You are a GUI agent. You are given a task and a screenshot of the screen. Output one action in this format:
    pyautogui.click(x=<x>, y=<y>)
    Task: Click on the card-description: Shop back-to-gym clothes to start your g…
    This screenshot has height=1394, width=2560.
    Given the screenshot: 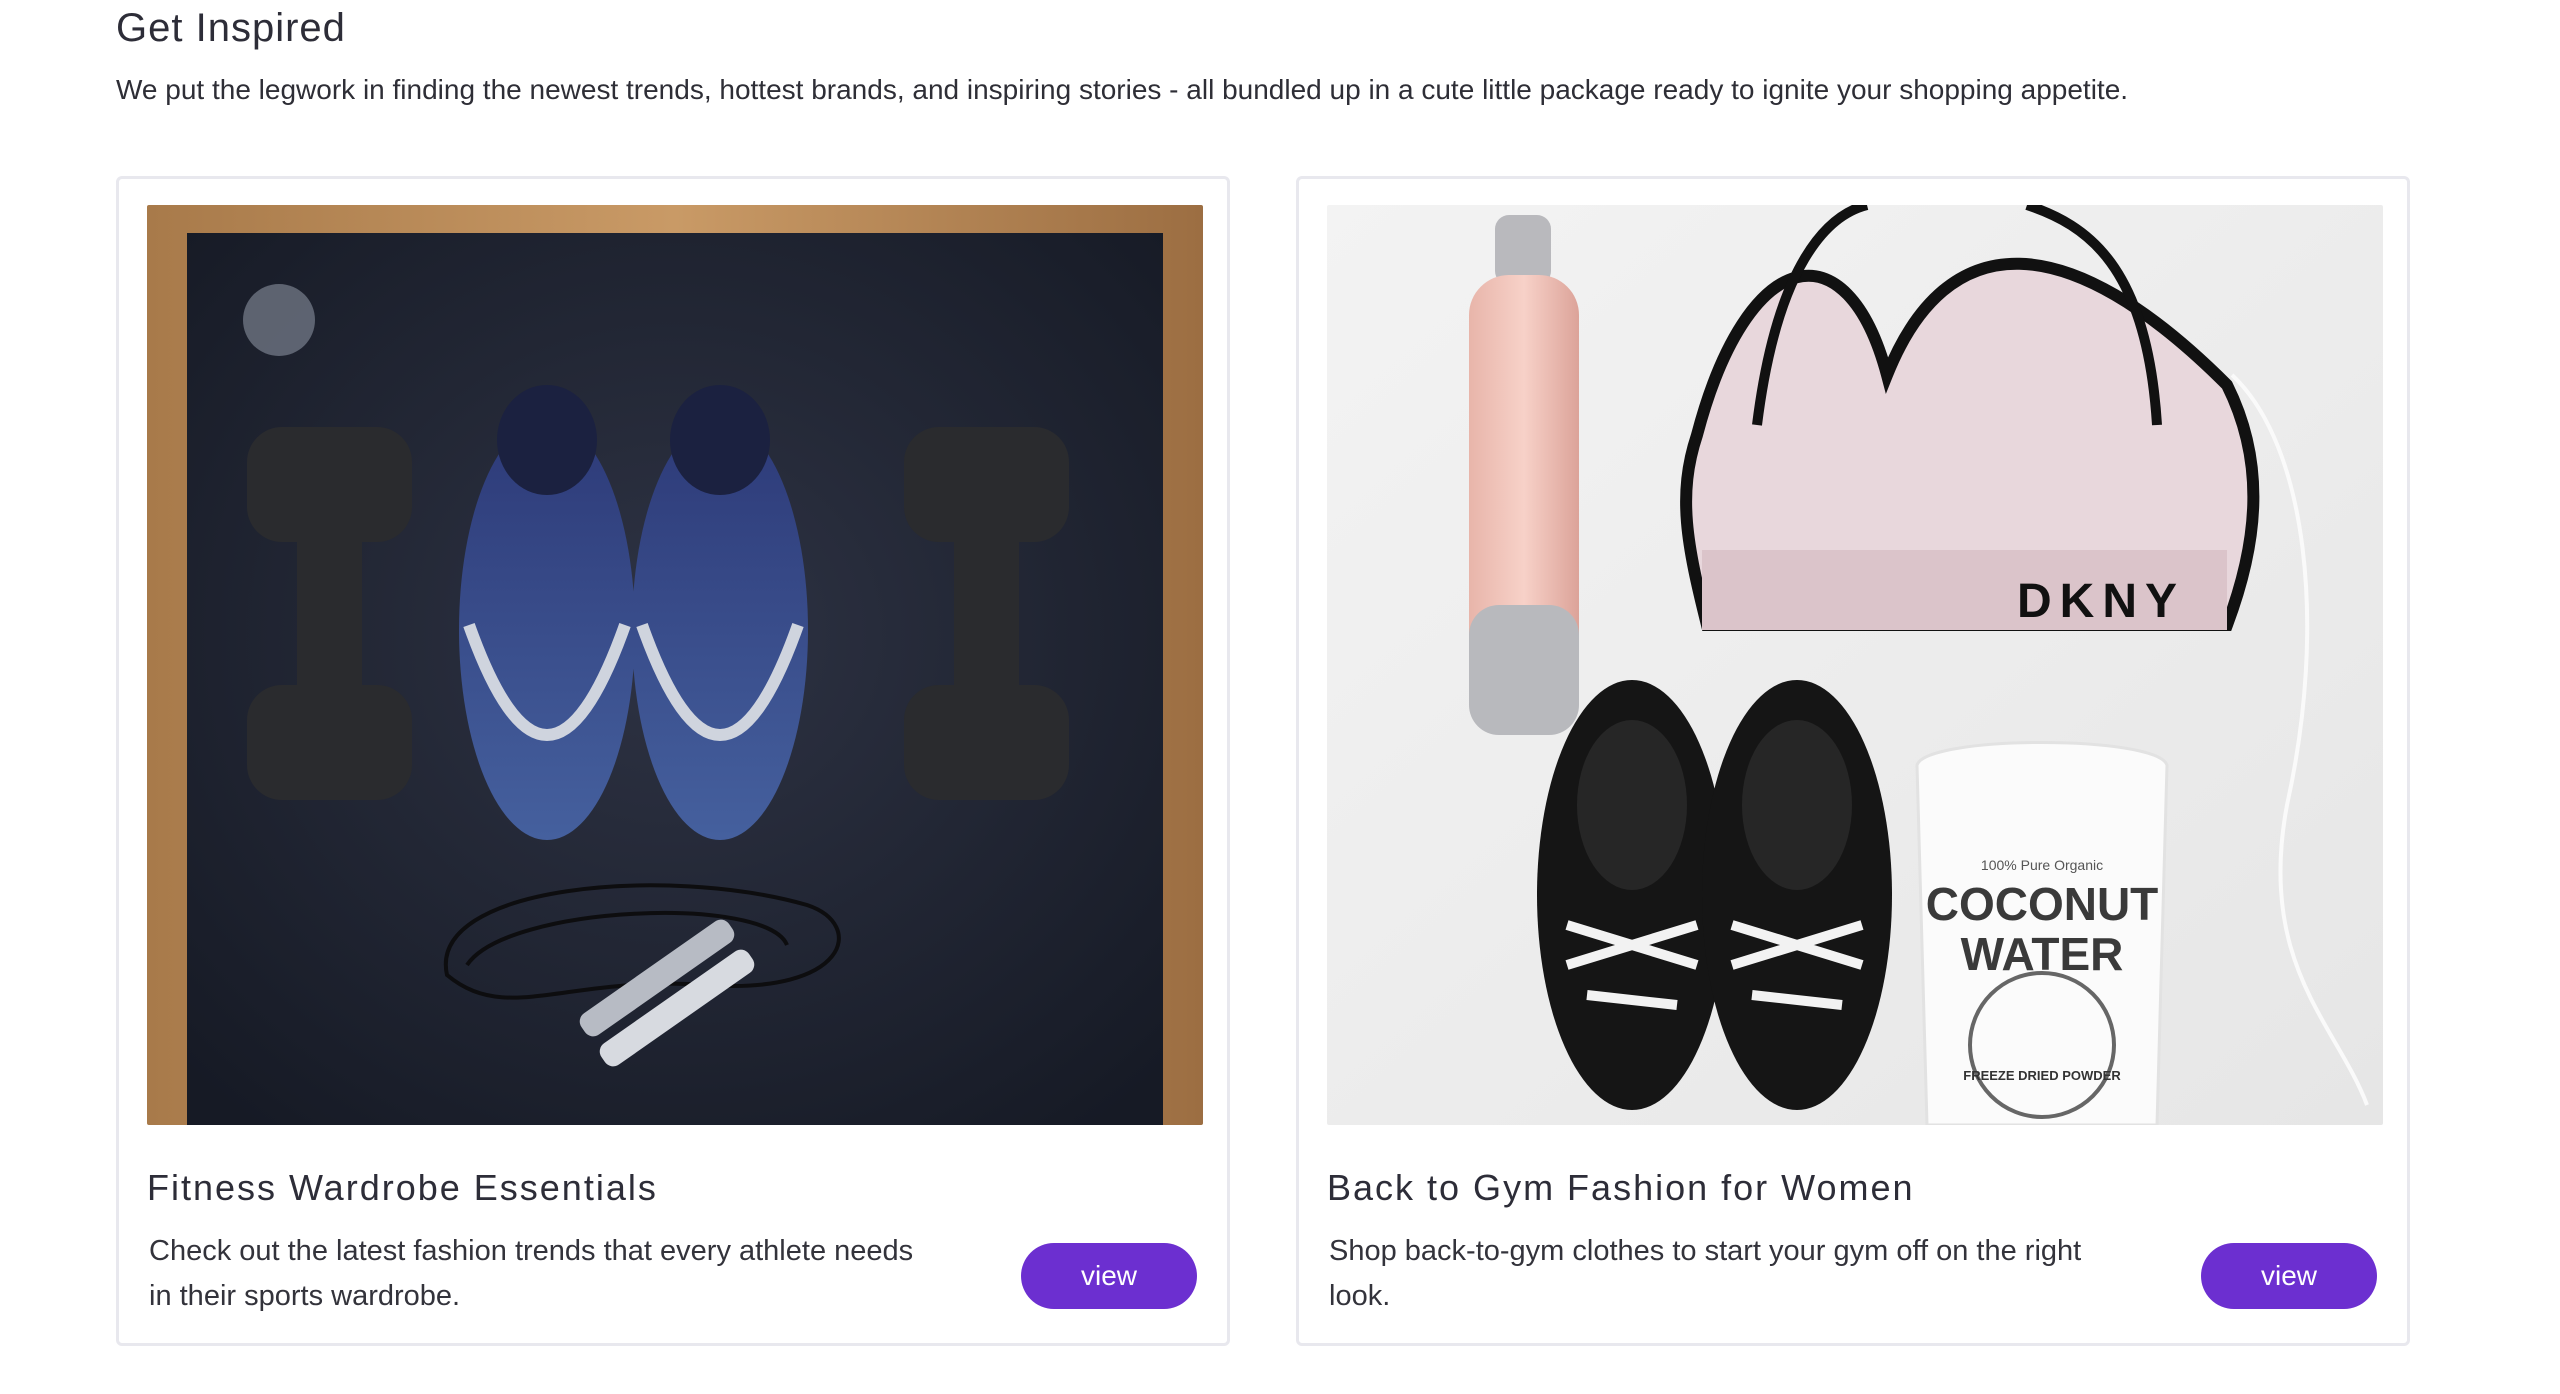 What is the action you would take?
    pyautogui.click(x=1705, y=1273)
    